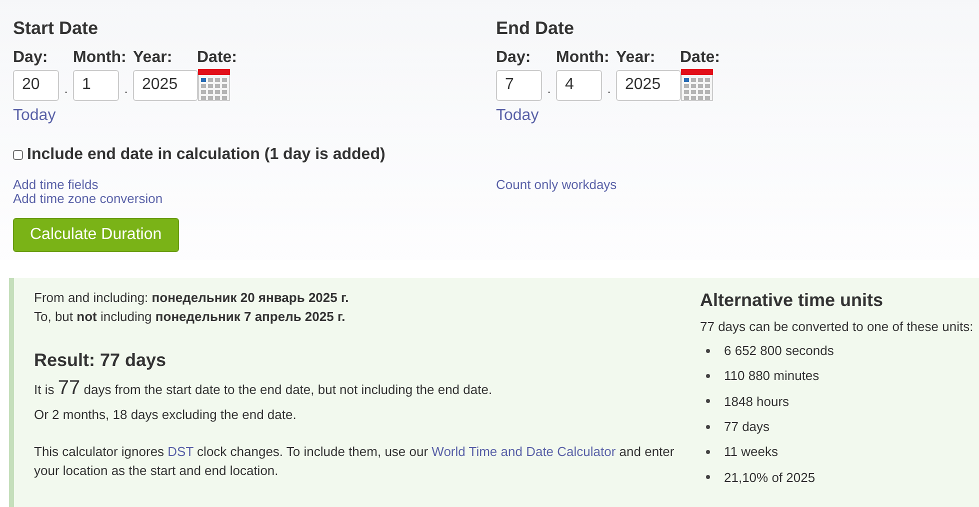 This screenshot has height=507, width=979. I want to click on unit-item: 110 880 minutes, so click(772, 376).